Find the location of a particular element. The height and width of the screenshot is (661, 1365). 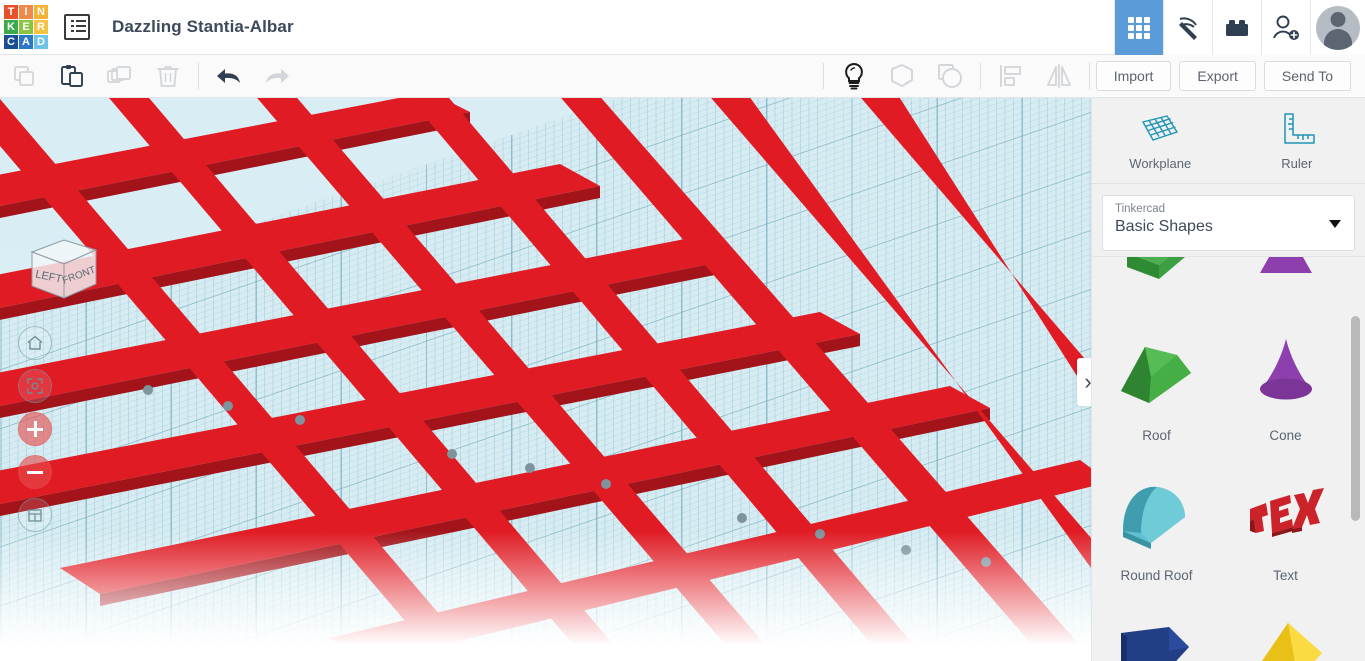

shape-library-dropdown: Tinkercad Basic Shapes is located at coordinates (1228, 223).